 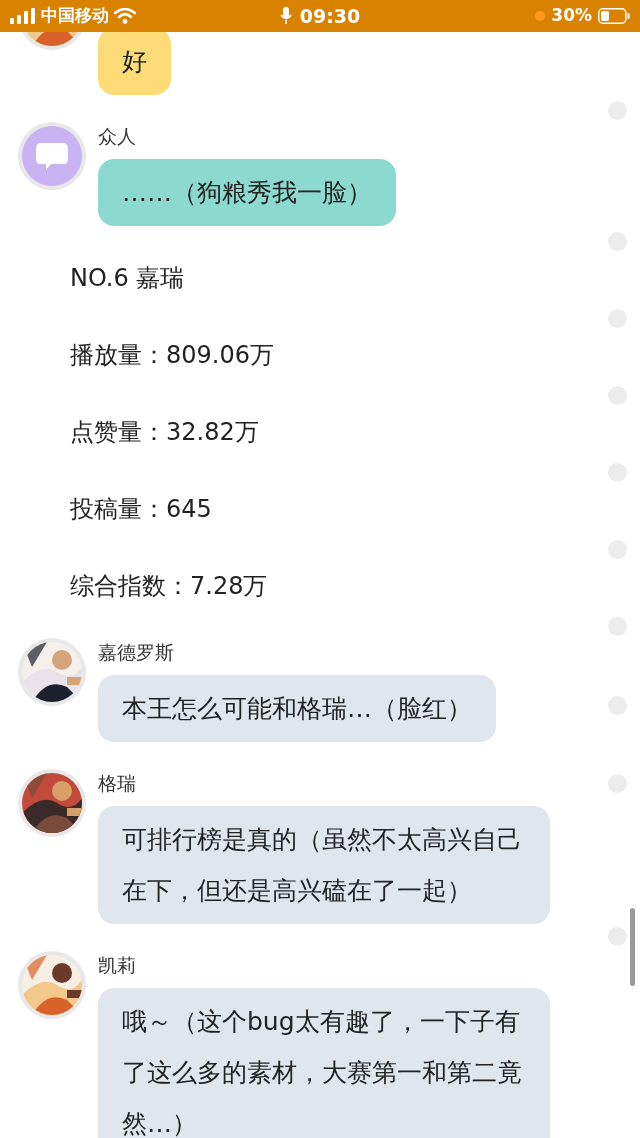 What do you see at coordinates (297, 708) in the screenshot?
I see `message-bubble: 本王怎么可能和格瑞…（脸红）` at bounding box center [297, 708].